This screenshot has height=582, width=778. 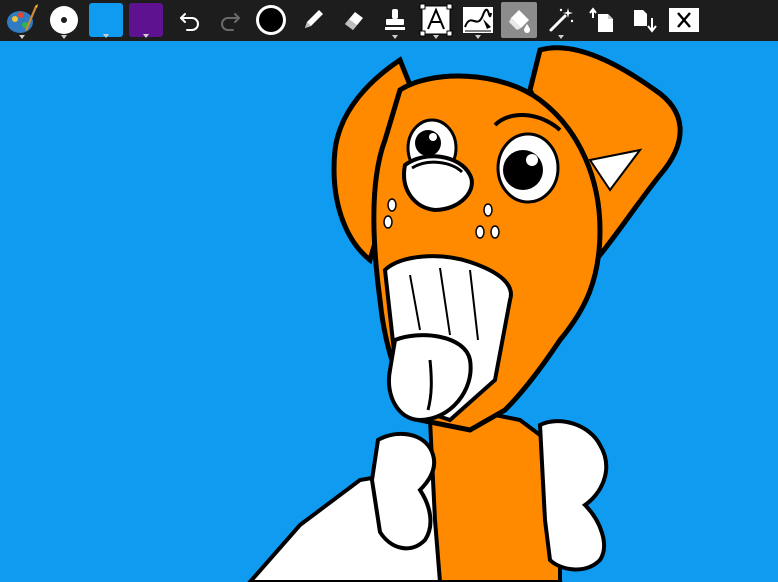 I want to click on undo-button, so click(x=190, y=20).